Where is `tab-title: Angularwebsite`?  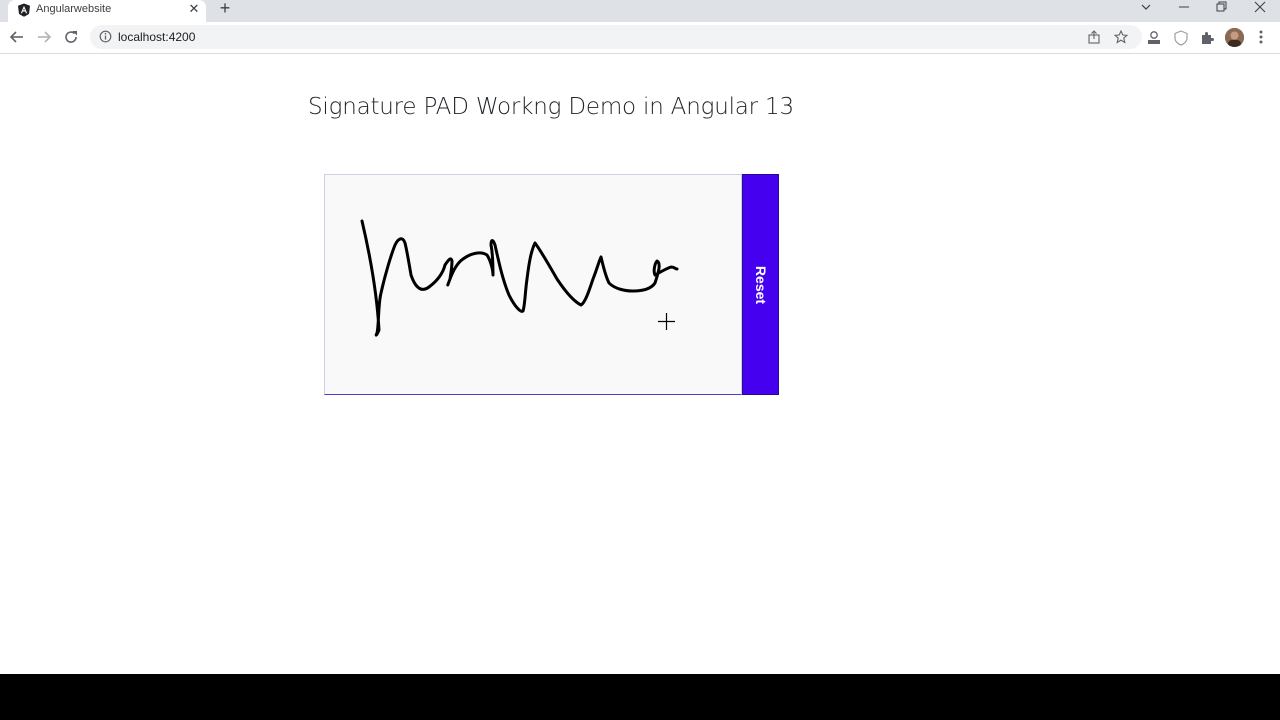 tab-title: Angularwebsite is located at coordinates (74, 9).